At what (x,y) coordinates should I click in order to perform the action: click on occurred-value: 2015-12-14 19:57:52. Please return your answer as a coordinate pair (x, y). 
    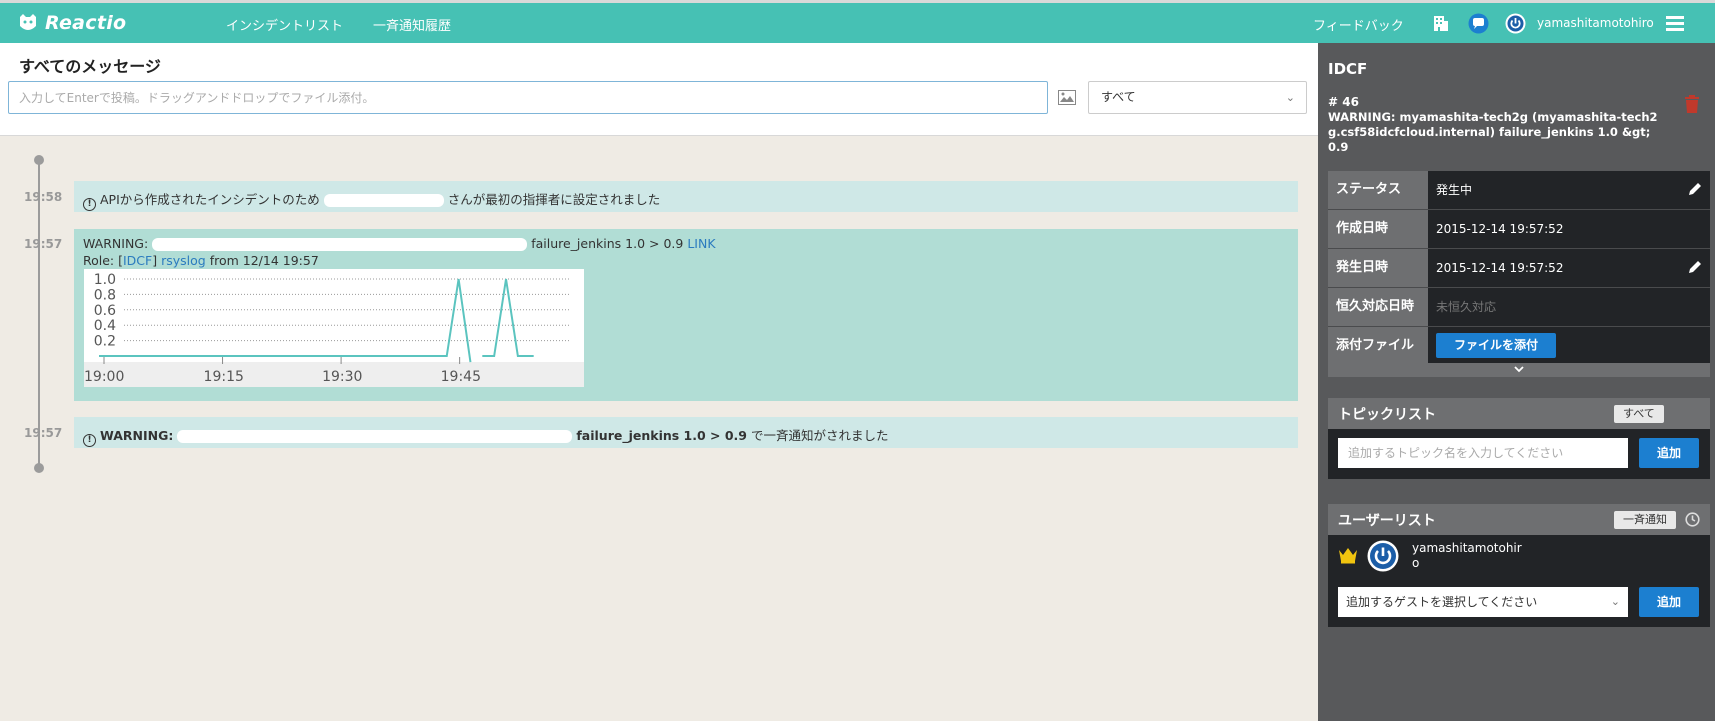
    Looking at the image, I should click on (1569, 268).